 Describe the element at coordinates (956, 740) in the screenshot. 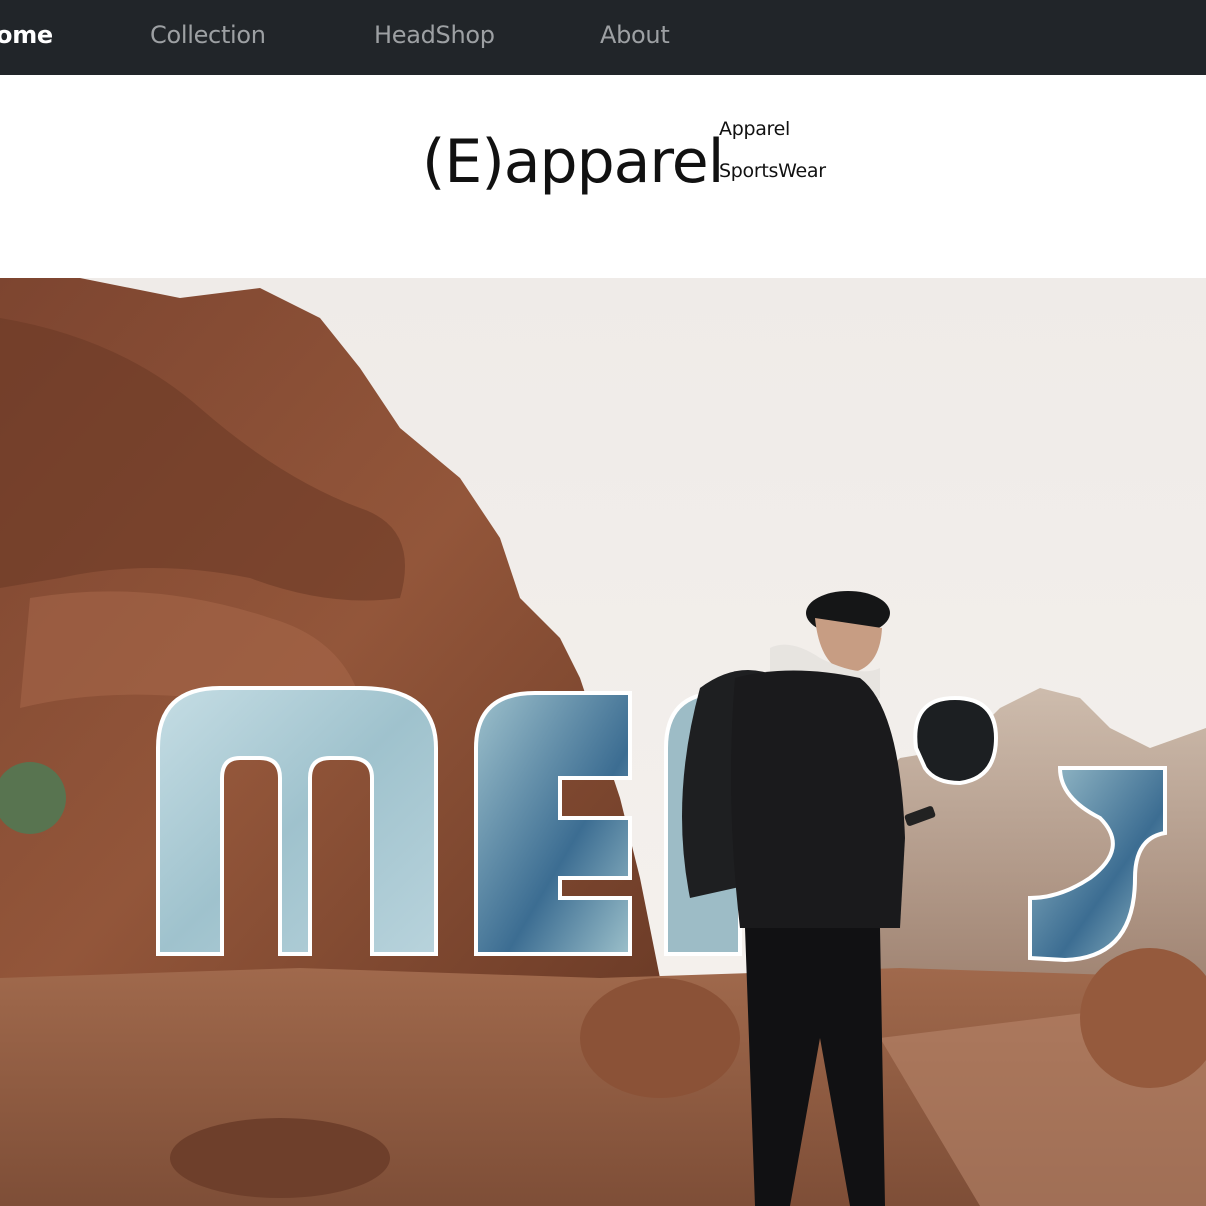

I see `apostrophe` at that location.